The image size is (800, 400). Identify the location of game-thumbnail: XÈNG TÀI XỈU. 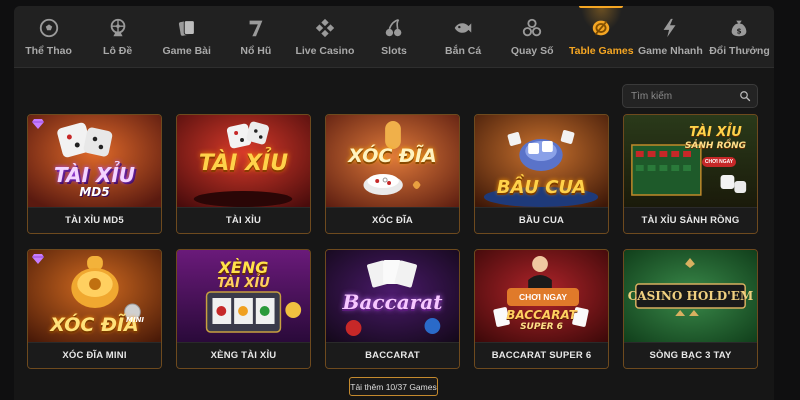
(243, 296).